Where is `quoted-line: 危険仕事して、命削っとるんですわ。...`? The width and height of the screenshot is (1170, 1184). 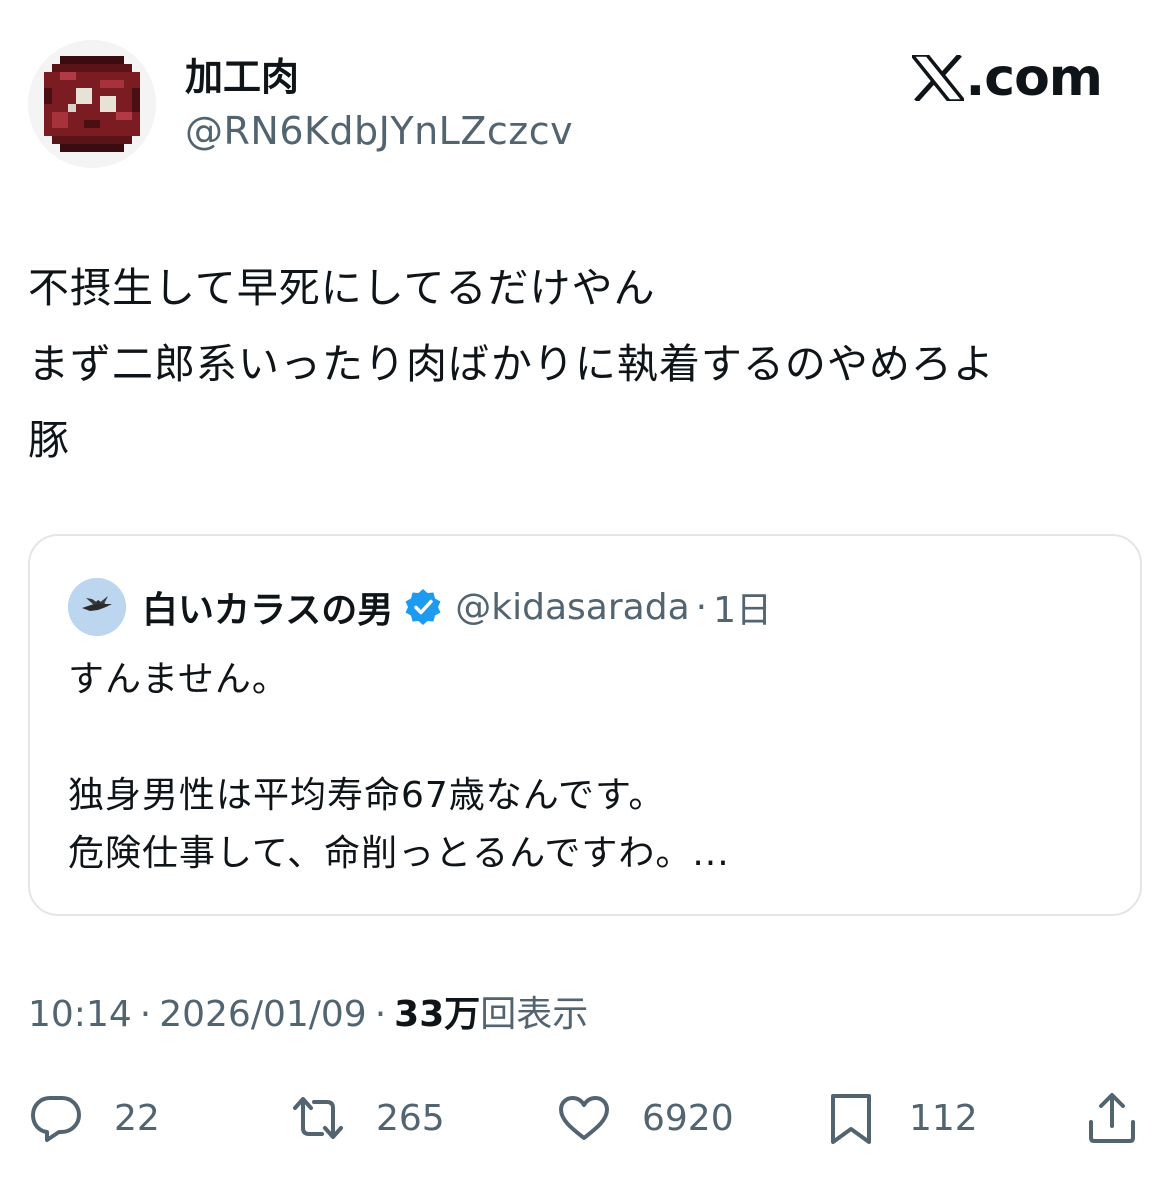
quoted-line: 危険仕事して、命削っとるんですわ。... is located at coordinates (399, 853).